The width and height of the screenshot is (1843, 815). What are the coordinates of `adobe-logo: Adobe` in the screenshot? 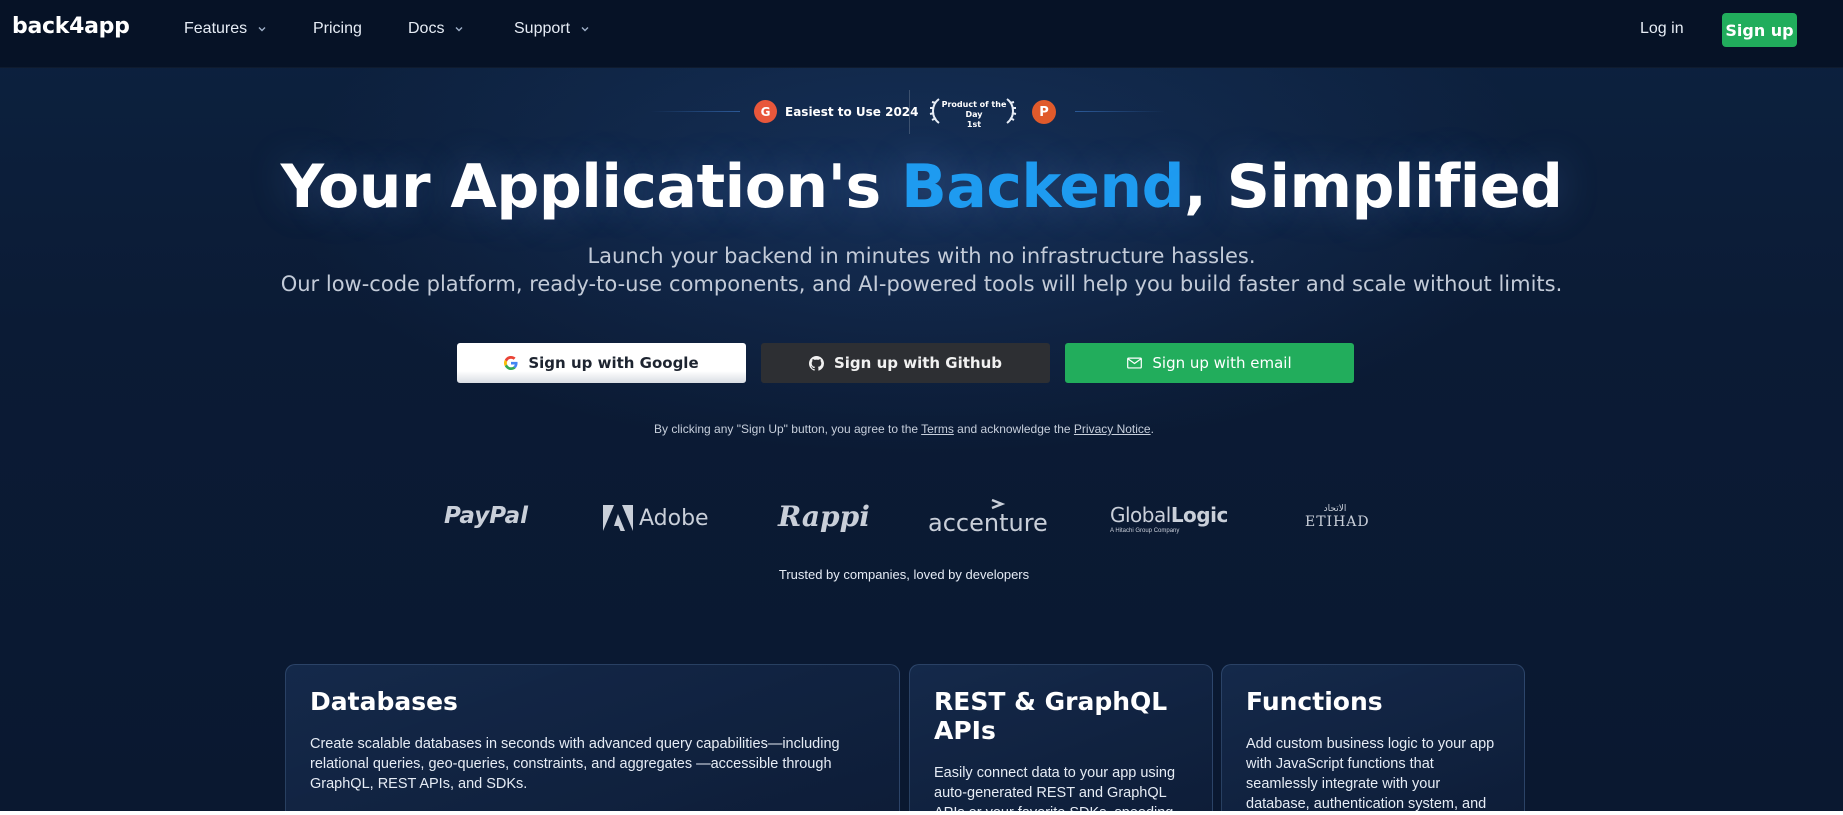 It's located at (656, 518).